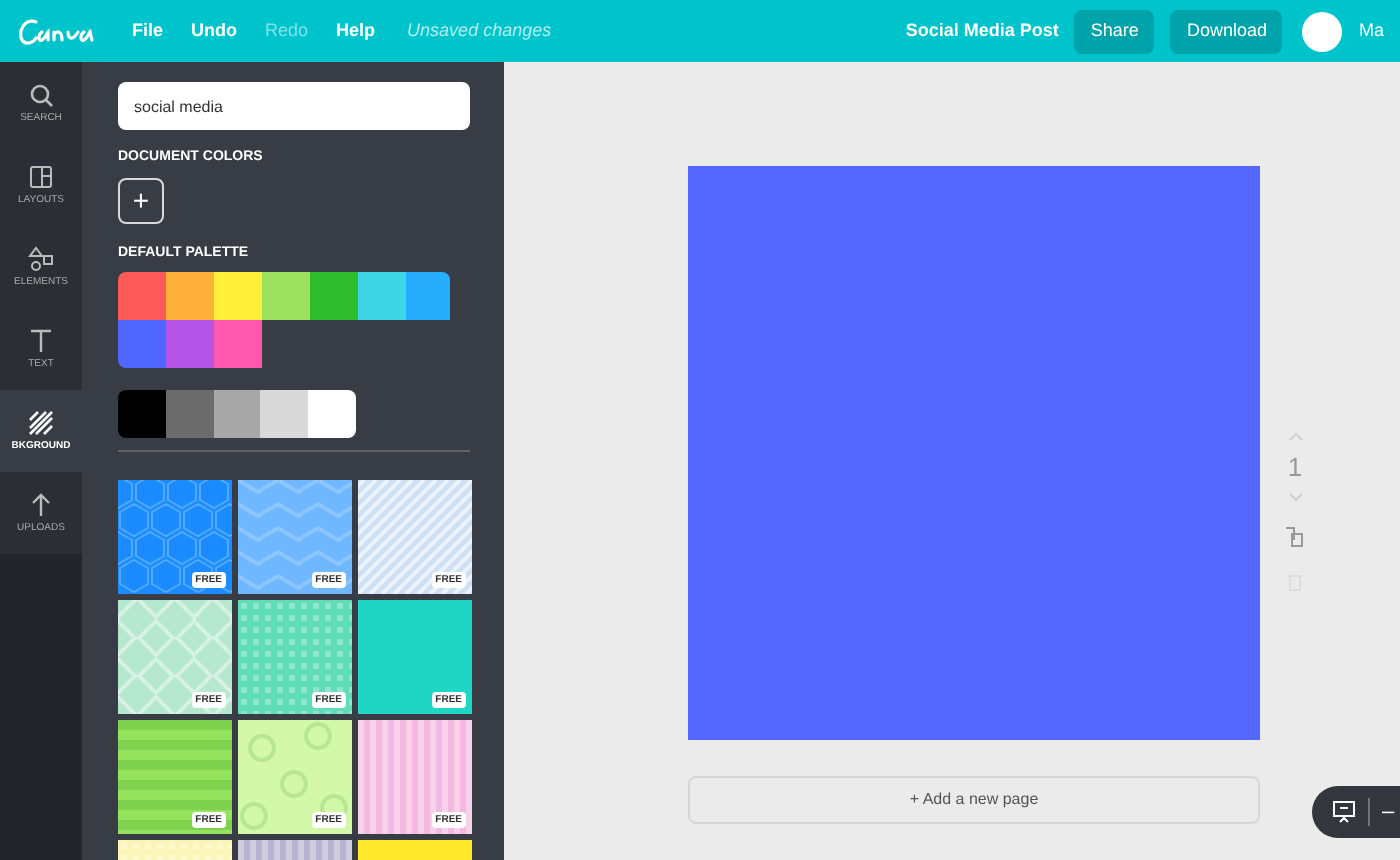  I want to click on logo-icon, so click(58, 31).